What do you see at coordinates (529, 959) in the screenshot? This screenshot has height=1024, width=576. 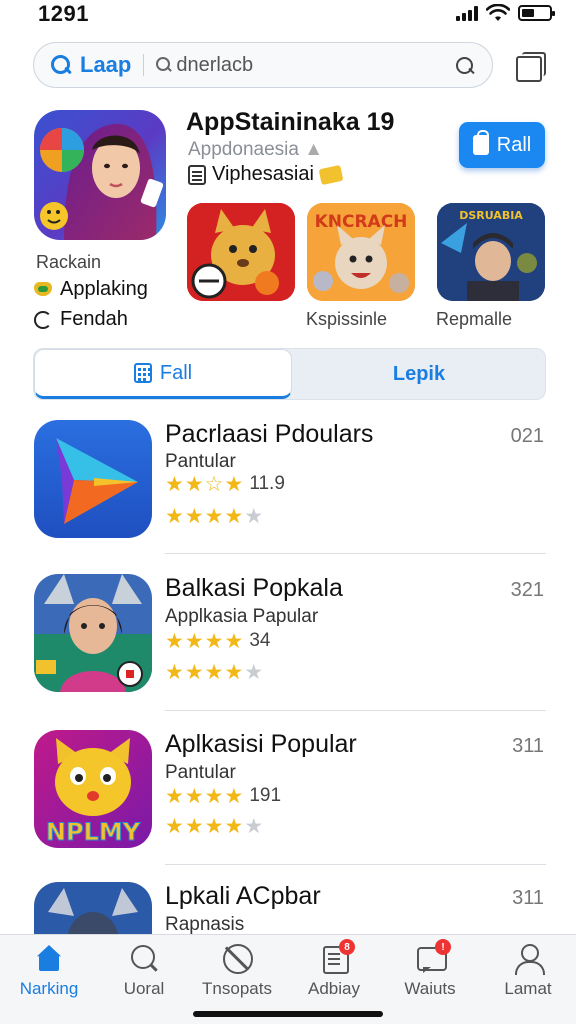 I see `user-icon` at bounding box center [529, 959].